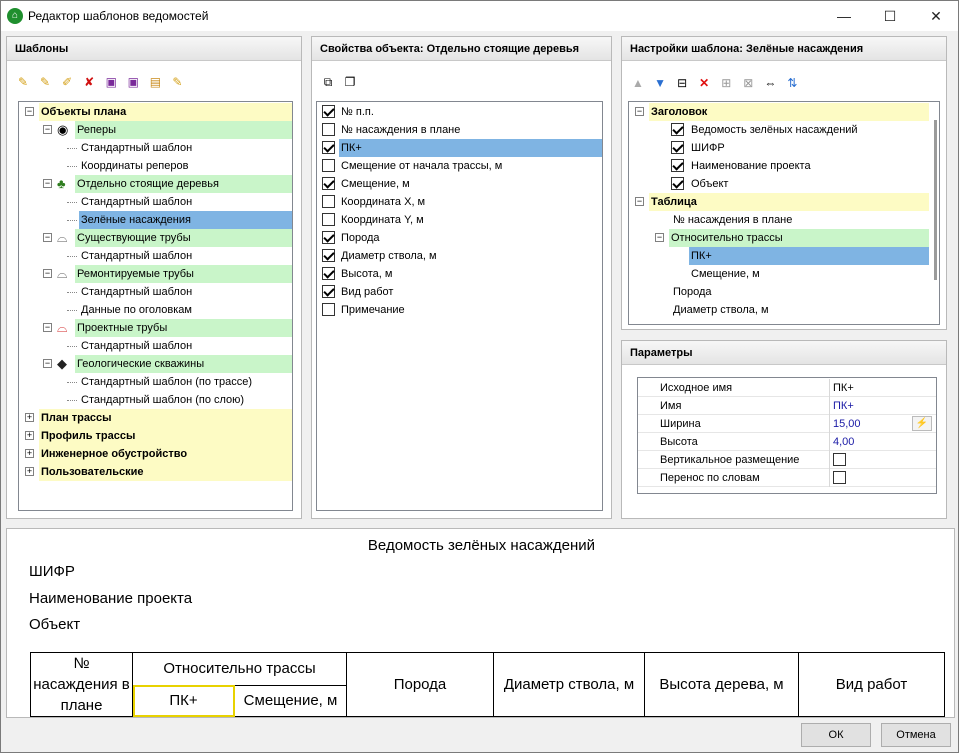  Describe the element at coordinates (779, 184) in the screenshot. I see `settings-node: Объект` at that location.